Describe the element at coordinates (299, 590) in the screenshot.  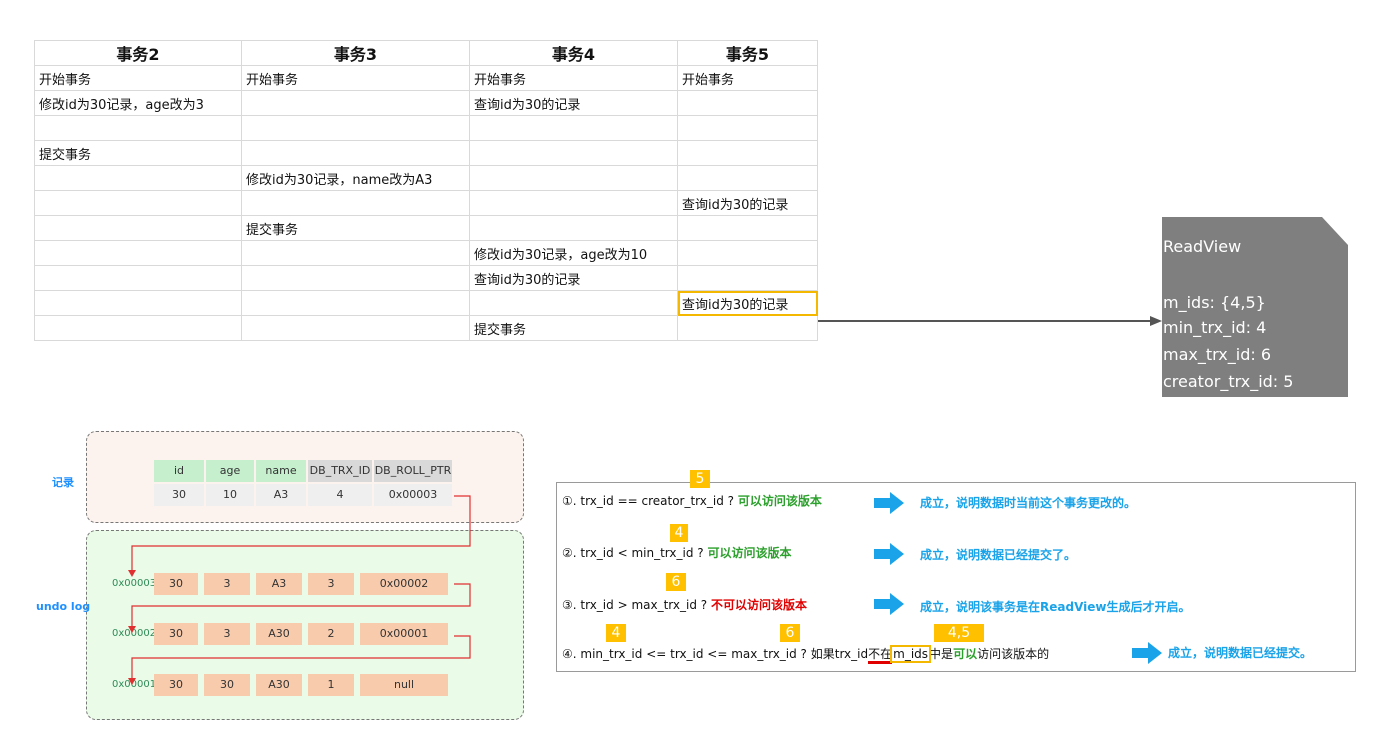
I see `roll-pointer-connectors` at that location.